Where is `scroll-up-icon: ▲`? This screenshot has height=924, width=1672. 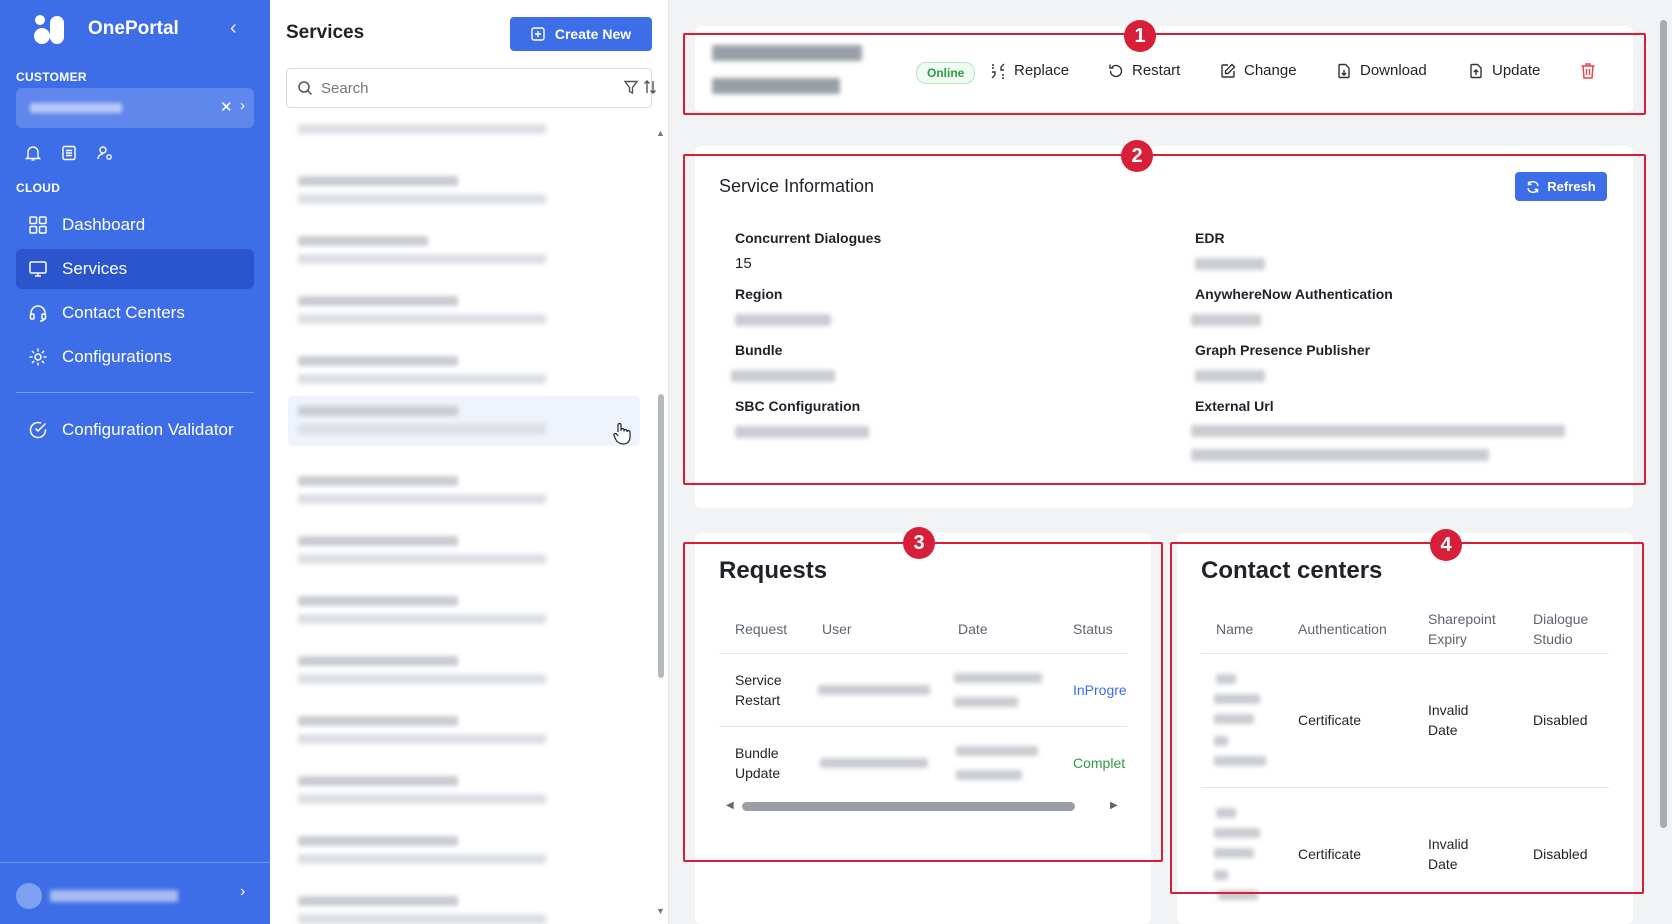 scroll-up-icon: ▲ is located at coordinates (660, 133).